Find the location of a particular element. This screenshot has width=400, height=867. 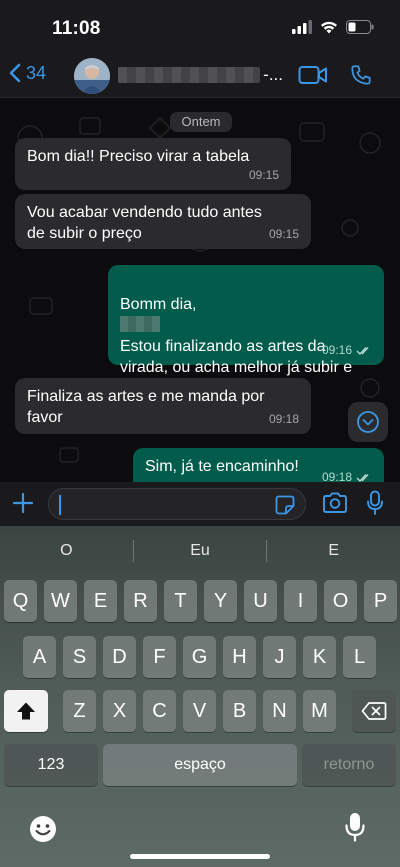

key-z: Z is located at coordinates (79, 711).